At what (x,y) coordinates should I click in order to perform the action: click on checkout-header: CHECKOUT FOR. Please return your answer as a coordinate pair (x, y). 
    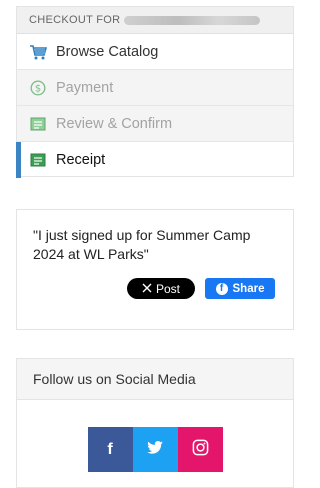
    Looking at the image, I should click on (155, 20).